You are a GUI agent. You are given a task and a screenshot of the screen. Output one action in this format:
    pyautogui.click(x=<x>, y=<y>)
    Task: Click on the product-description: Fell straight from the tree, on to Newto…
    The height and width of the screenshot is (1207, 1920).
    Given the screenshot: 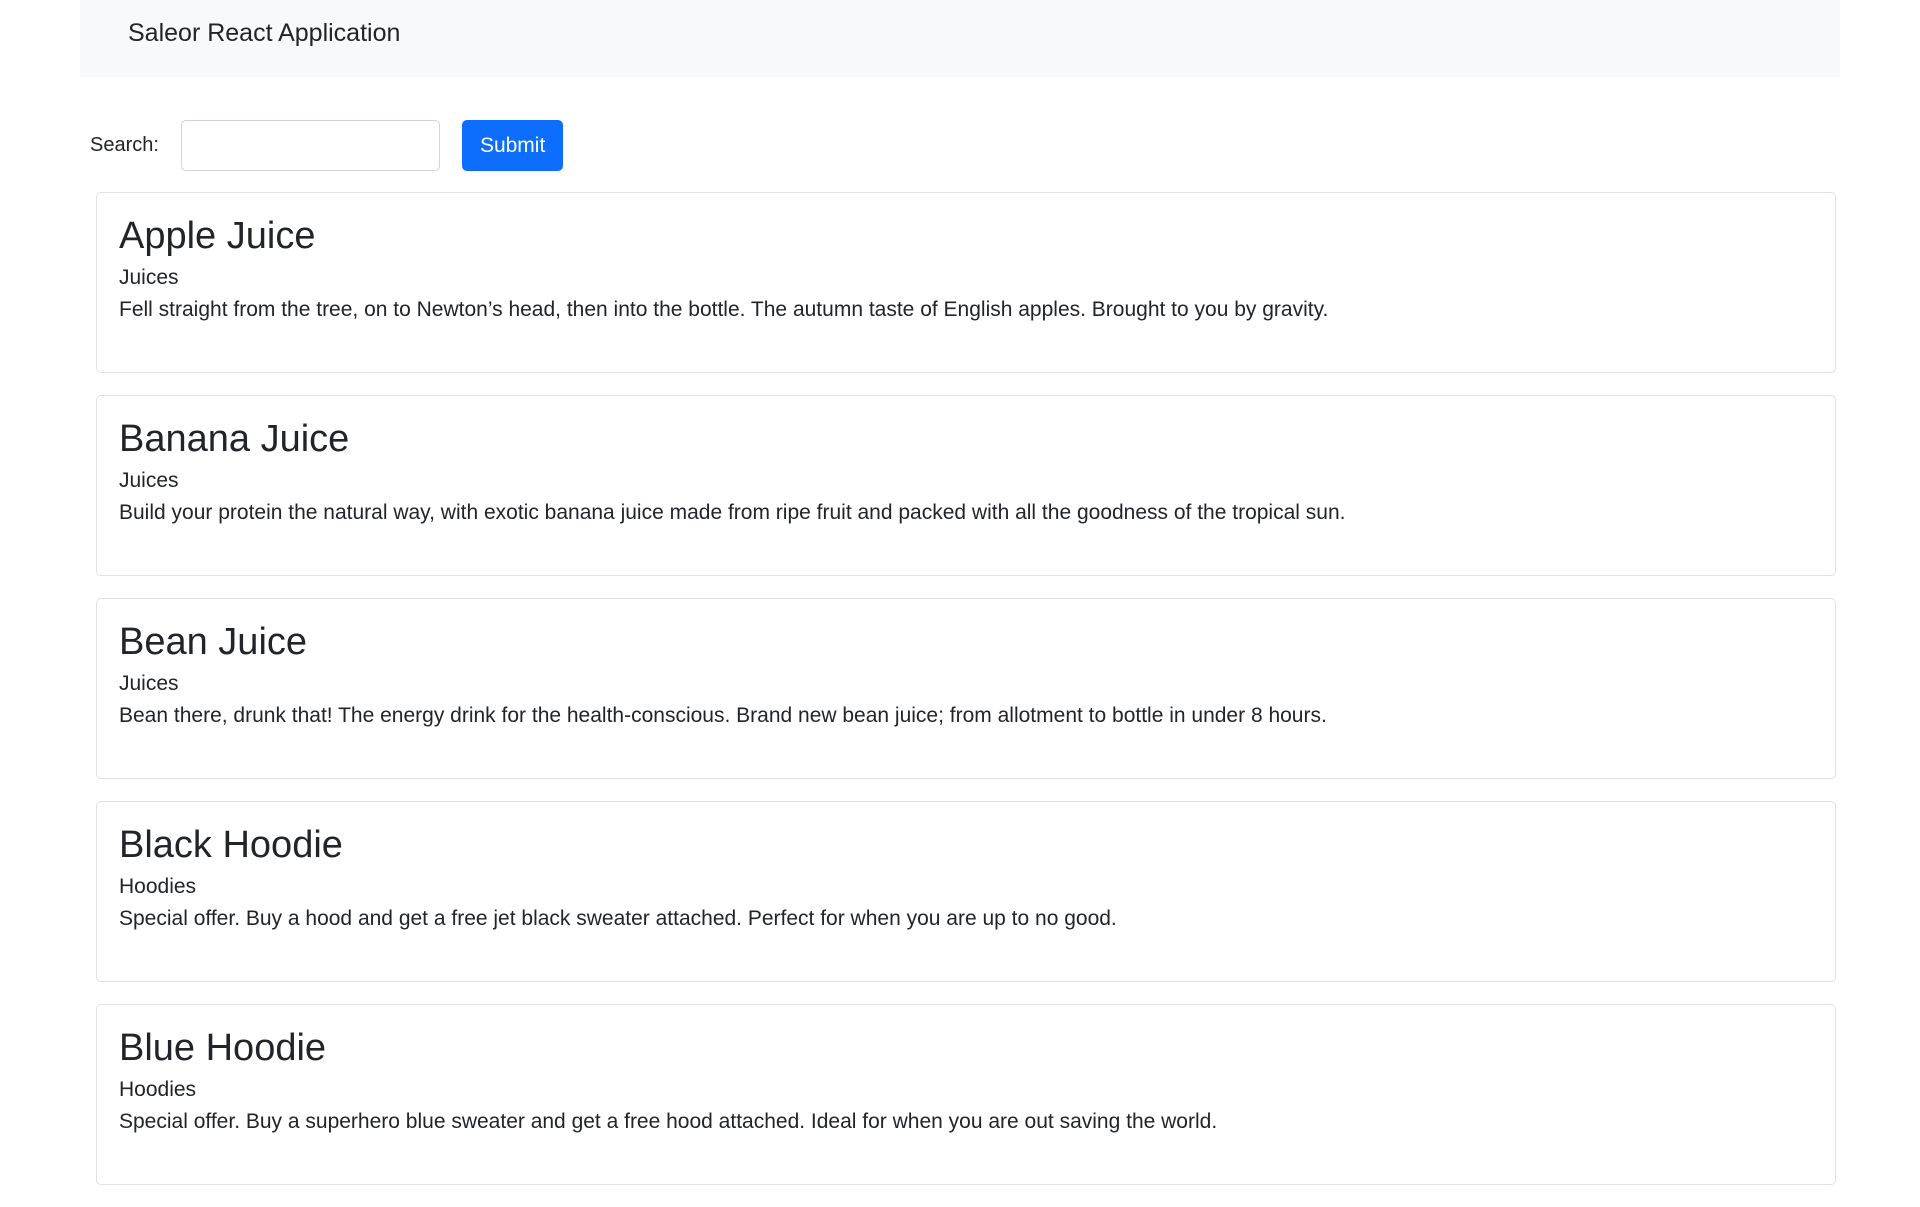 What is the action you would take?
    pyautogui.click(x=724, y=309)
    